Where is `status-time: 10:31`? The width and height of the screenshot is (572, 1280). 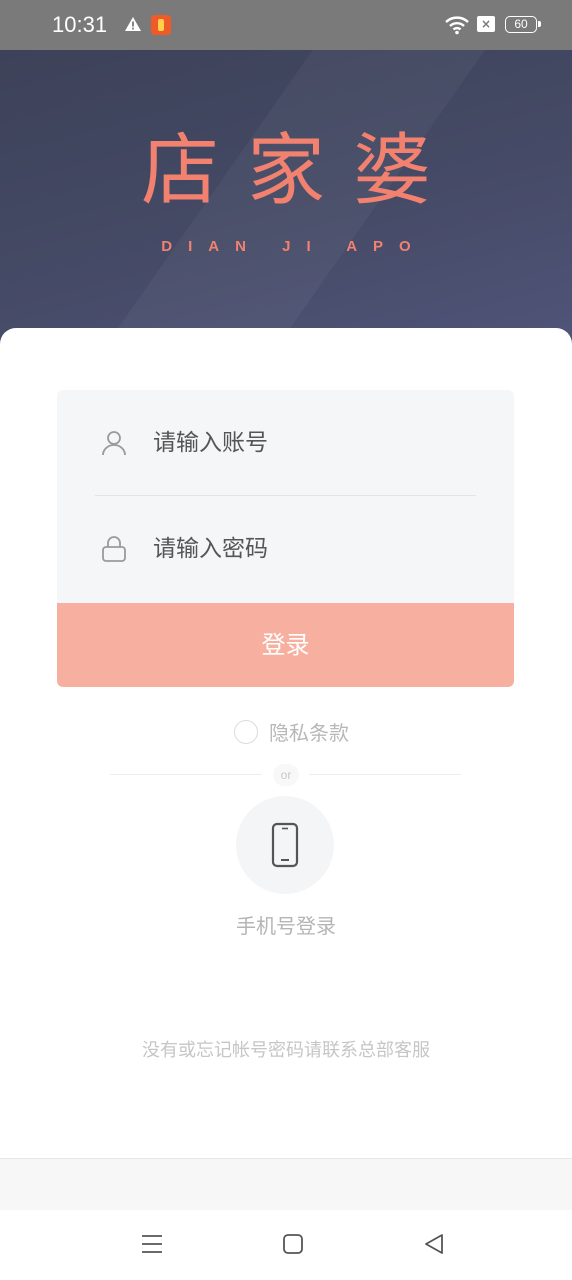
status-time: 10:31 is located at coordinates (80, 24).